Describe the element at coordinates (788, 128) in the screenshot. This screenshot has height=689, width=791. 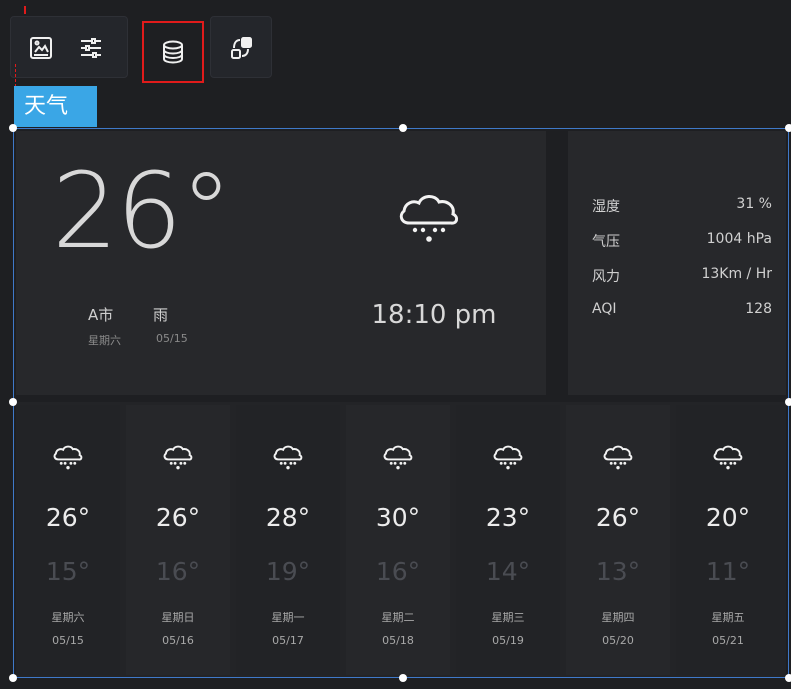
I see `resize-handle-tr` at that location.